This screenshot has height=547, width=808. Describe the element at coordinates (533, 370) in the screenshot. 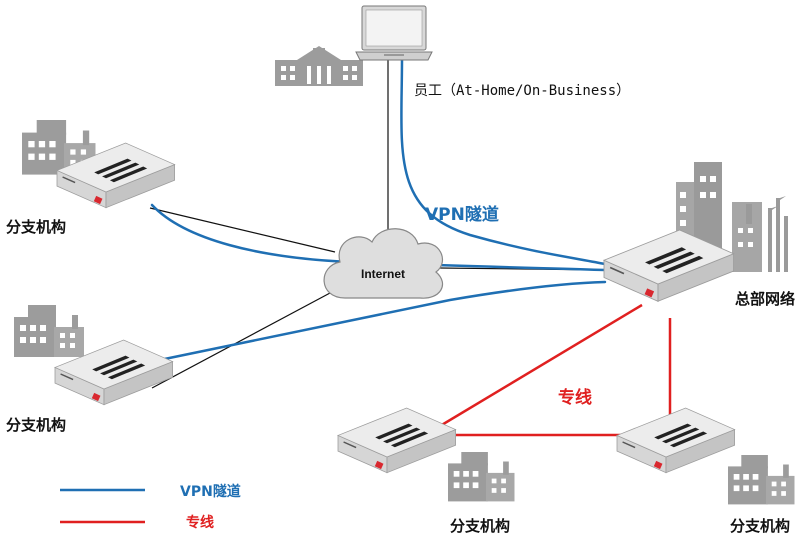

I see `leased-line-hq-to-branch-bottom-center` at that location.